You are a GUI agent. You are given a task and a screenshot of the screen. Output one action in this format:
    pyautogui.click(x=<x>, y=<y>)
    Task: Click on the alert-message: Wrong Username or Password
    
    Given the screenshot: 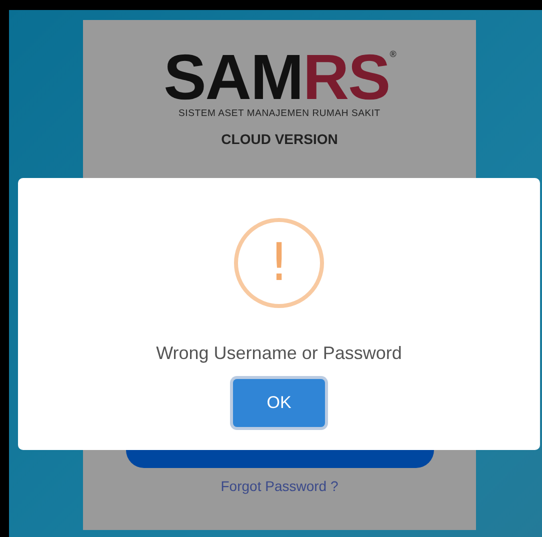 What is the action you would take?
    pyautogui.click(x=279, y=353)
    